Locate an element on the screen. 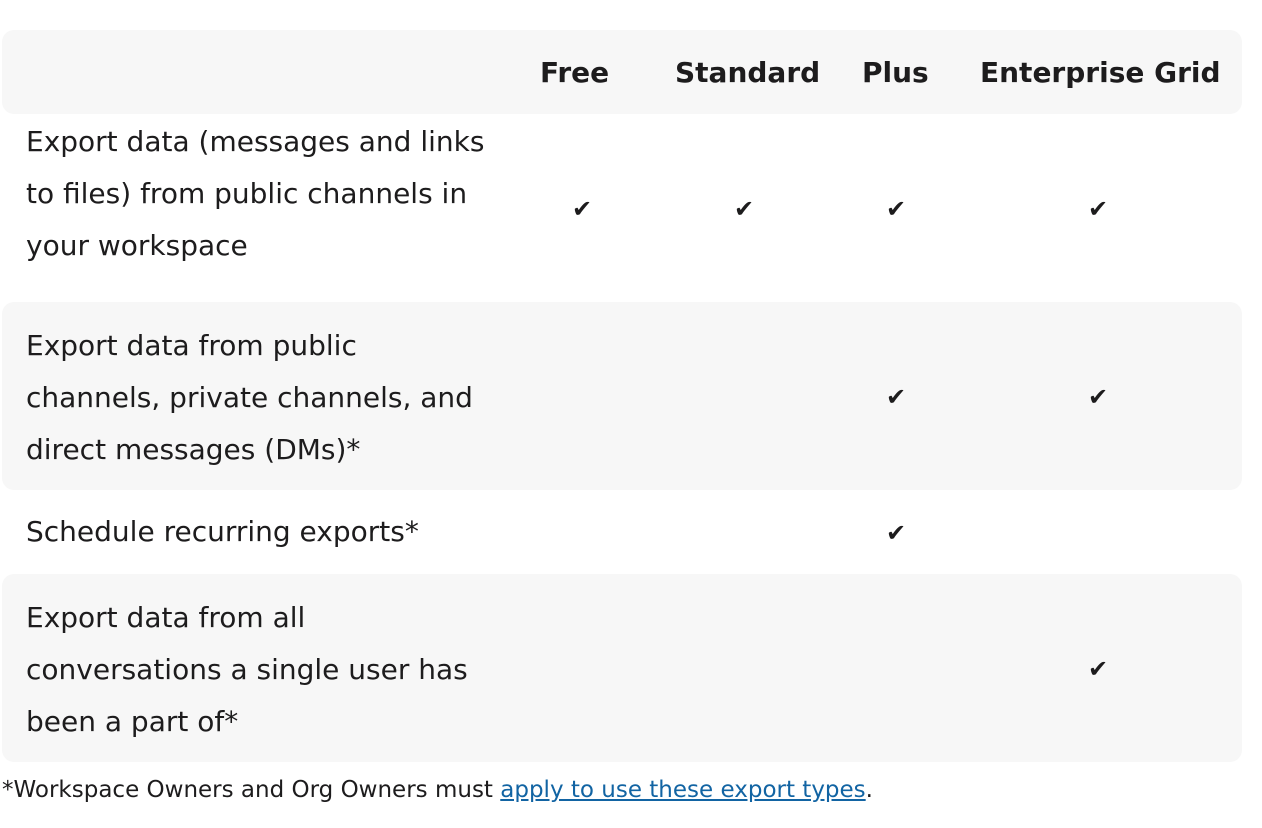 The height and width of the screenshot is (828, 1262). column-header-plus: Plus is located at coordinates (895, 72).